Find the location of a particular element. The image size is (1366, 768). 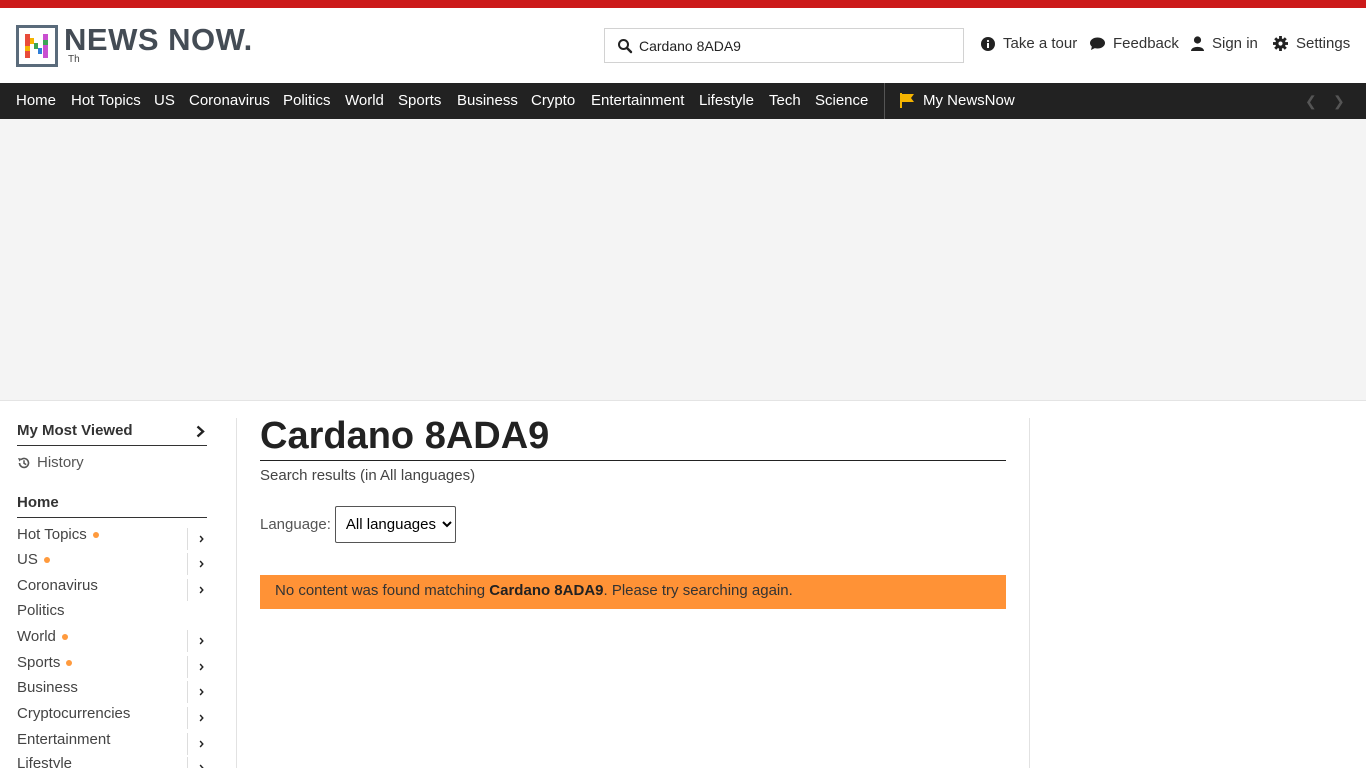

history-icon is located at coordinates (24, 462).